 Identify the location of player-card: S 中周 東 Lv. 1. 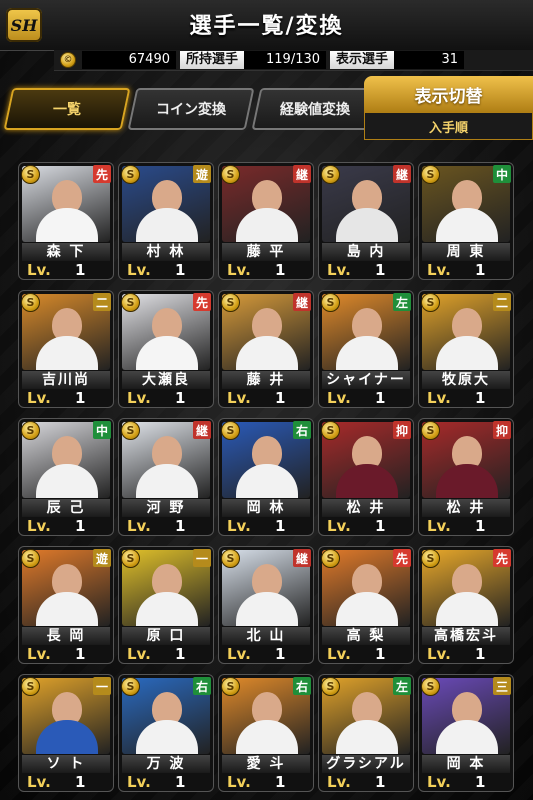
(466, 221).